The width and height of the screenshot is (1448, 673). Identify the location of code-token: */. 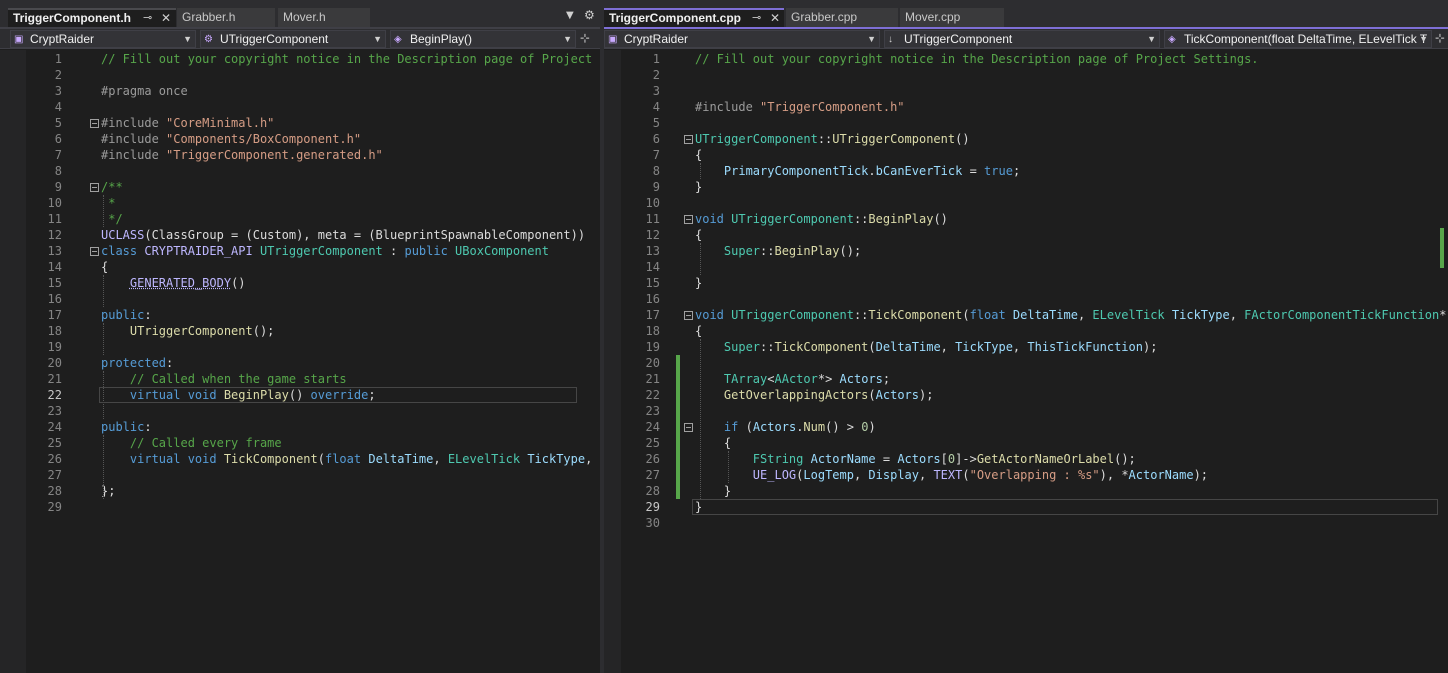
(112, 219).